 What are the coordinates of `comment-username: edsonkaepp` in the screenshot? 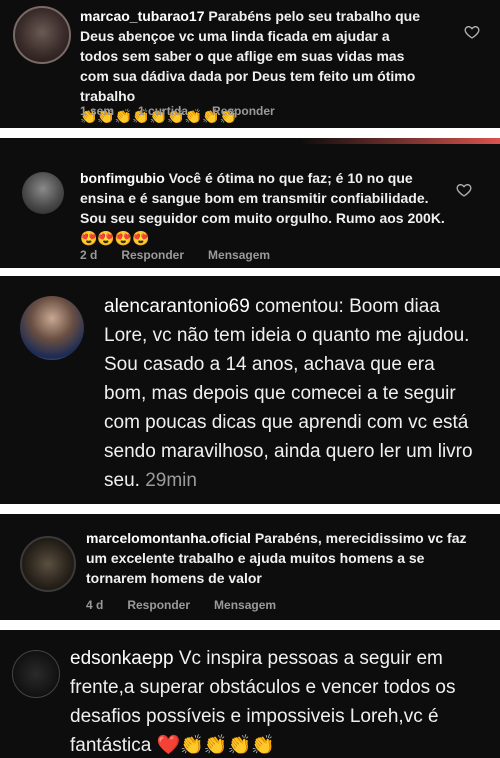 It's located at (122, 658).